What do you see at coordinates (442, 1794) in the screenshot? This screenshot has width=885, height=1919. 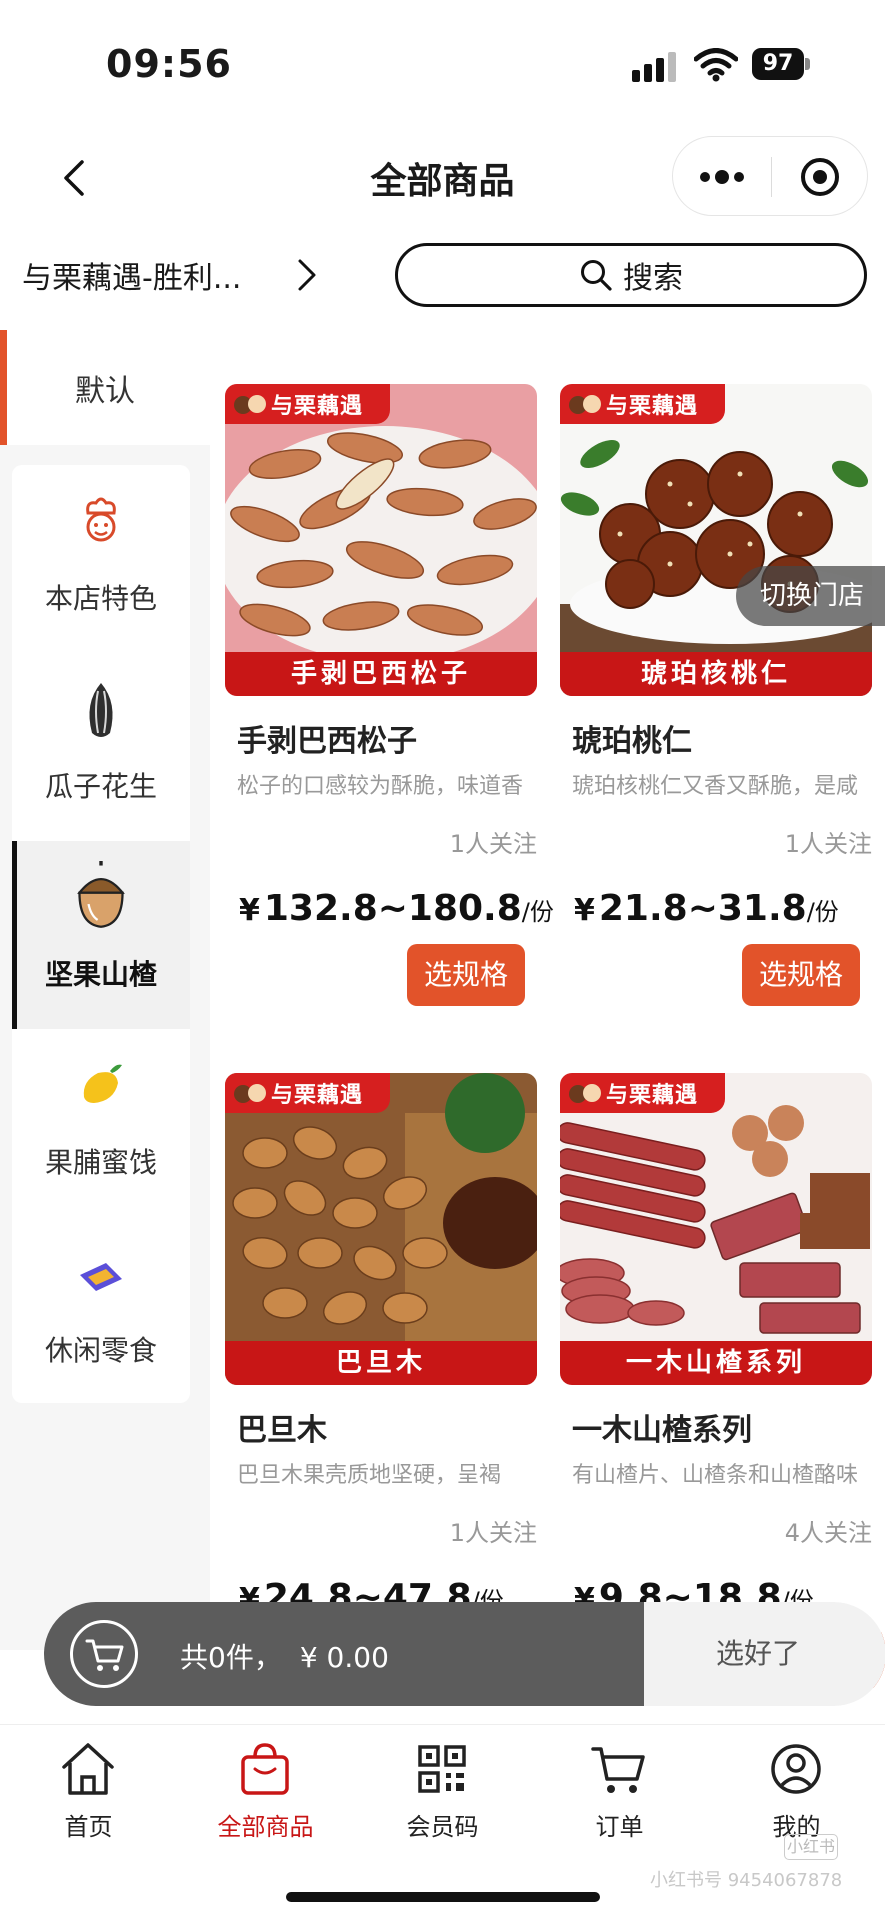 I see `tab-member-code: 会员码` at bounding box center [442, 1794].